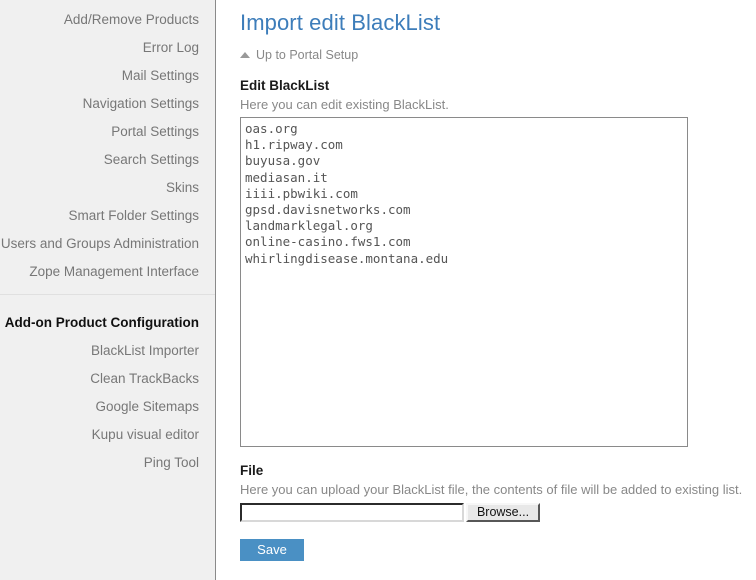  Describe the element at coordinates (99, 272) in the screenshot. I see `sidebar-item-zope-management-interface: Zope Management Interface` at that location.